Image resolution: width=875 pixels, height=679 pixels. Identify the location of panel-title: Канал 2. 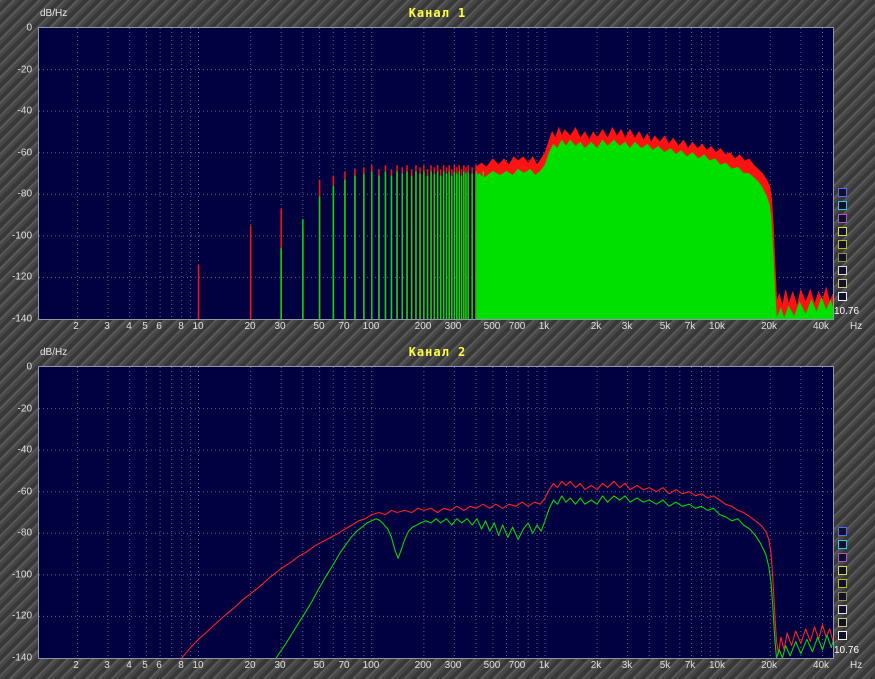
(437, 352).